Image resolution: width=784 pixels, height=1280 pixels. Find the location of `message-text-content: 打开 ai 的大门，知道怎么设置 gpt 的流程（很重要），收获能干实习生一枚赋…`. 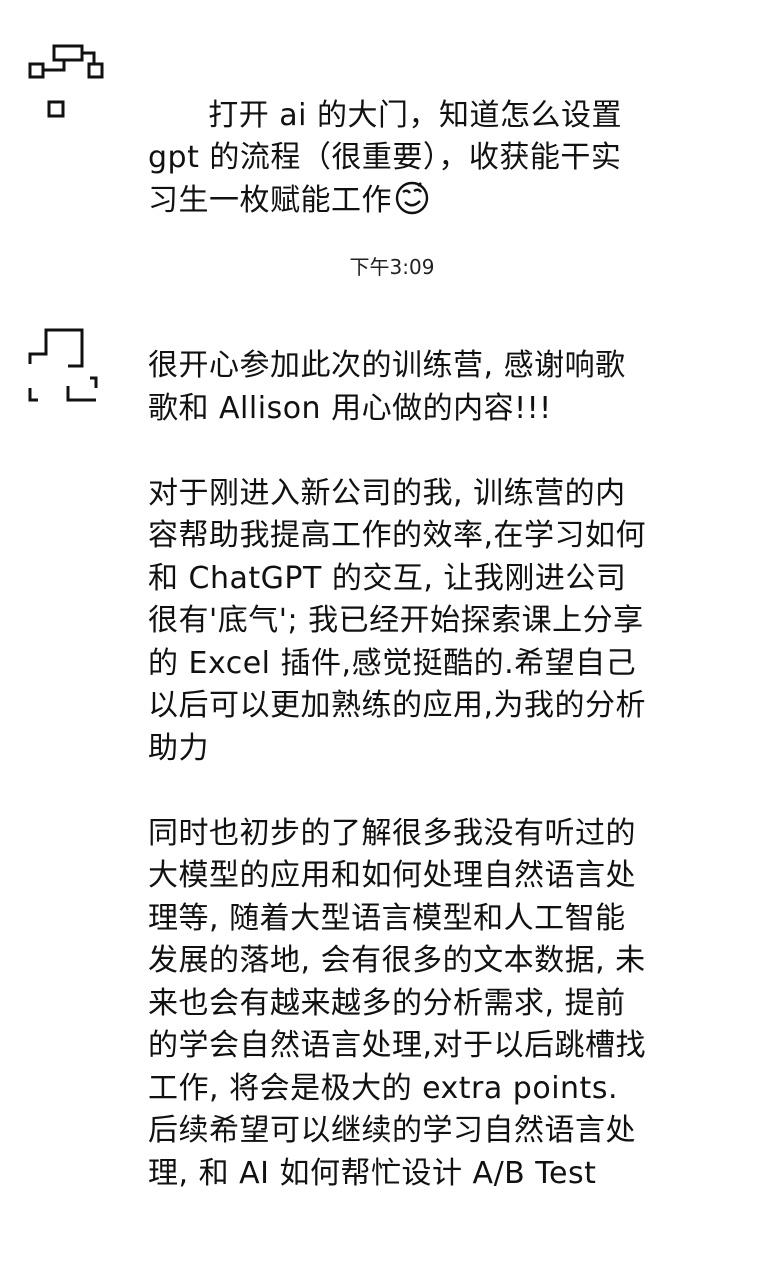

message-text-content: 打开 ai 的大门，知道怎么设置 gpt 的流程（很重要），收获能干实习生一枚赋… is located at coordinates (390, 157).